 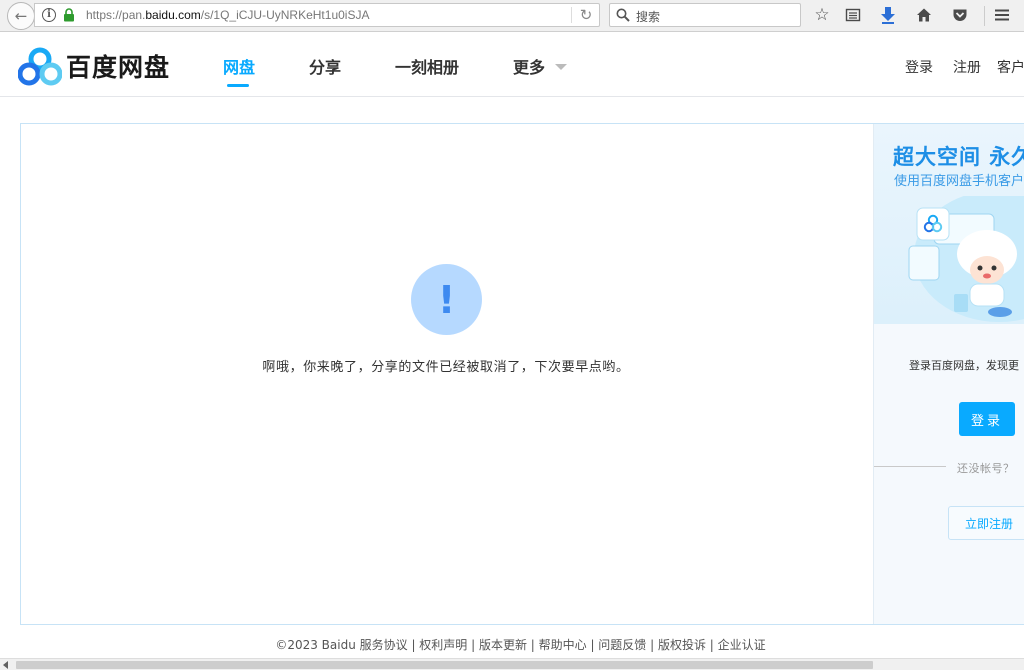 I want to click on login-button: 登录, so click(x=987, y=419).